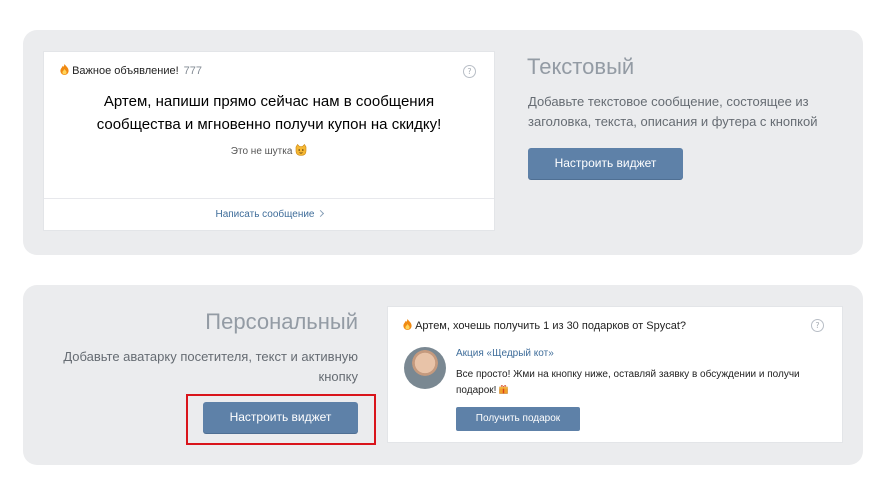  What do you see at coordinates (605, 163) in the screenshot?
I see `configure-text-widget-button: Настроить виджет` at bounding box center [605, 163].